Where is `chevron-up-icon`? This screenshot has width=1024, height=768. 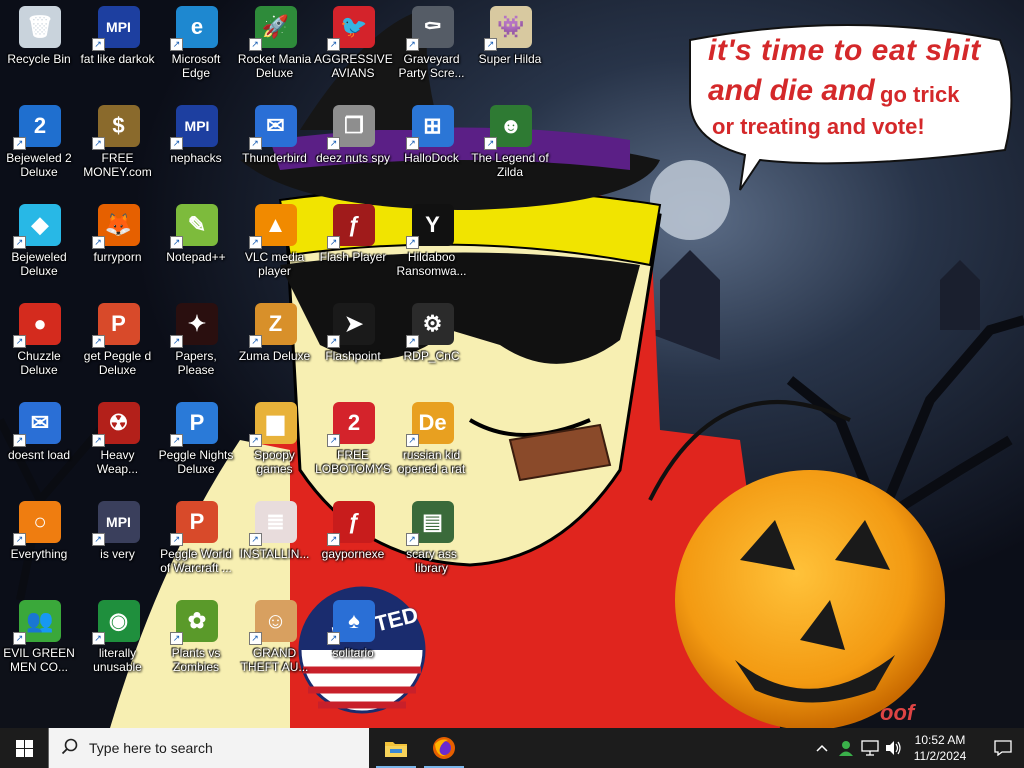
chevron-up-icon is located at coordinates (822, 748).